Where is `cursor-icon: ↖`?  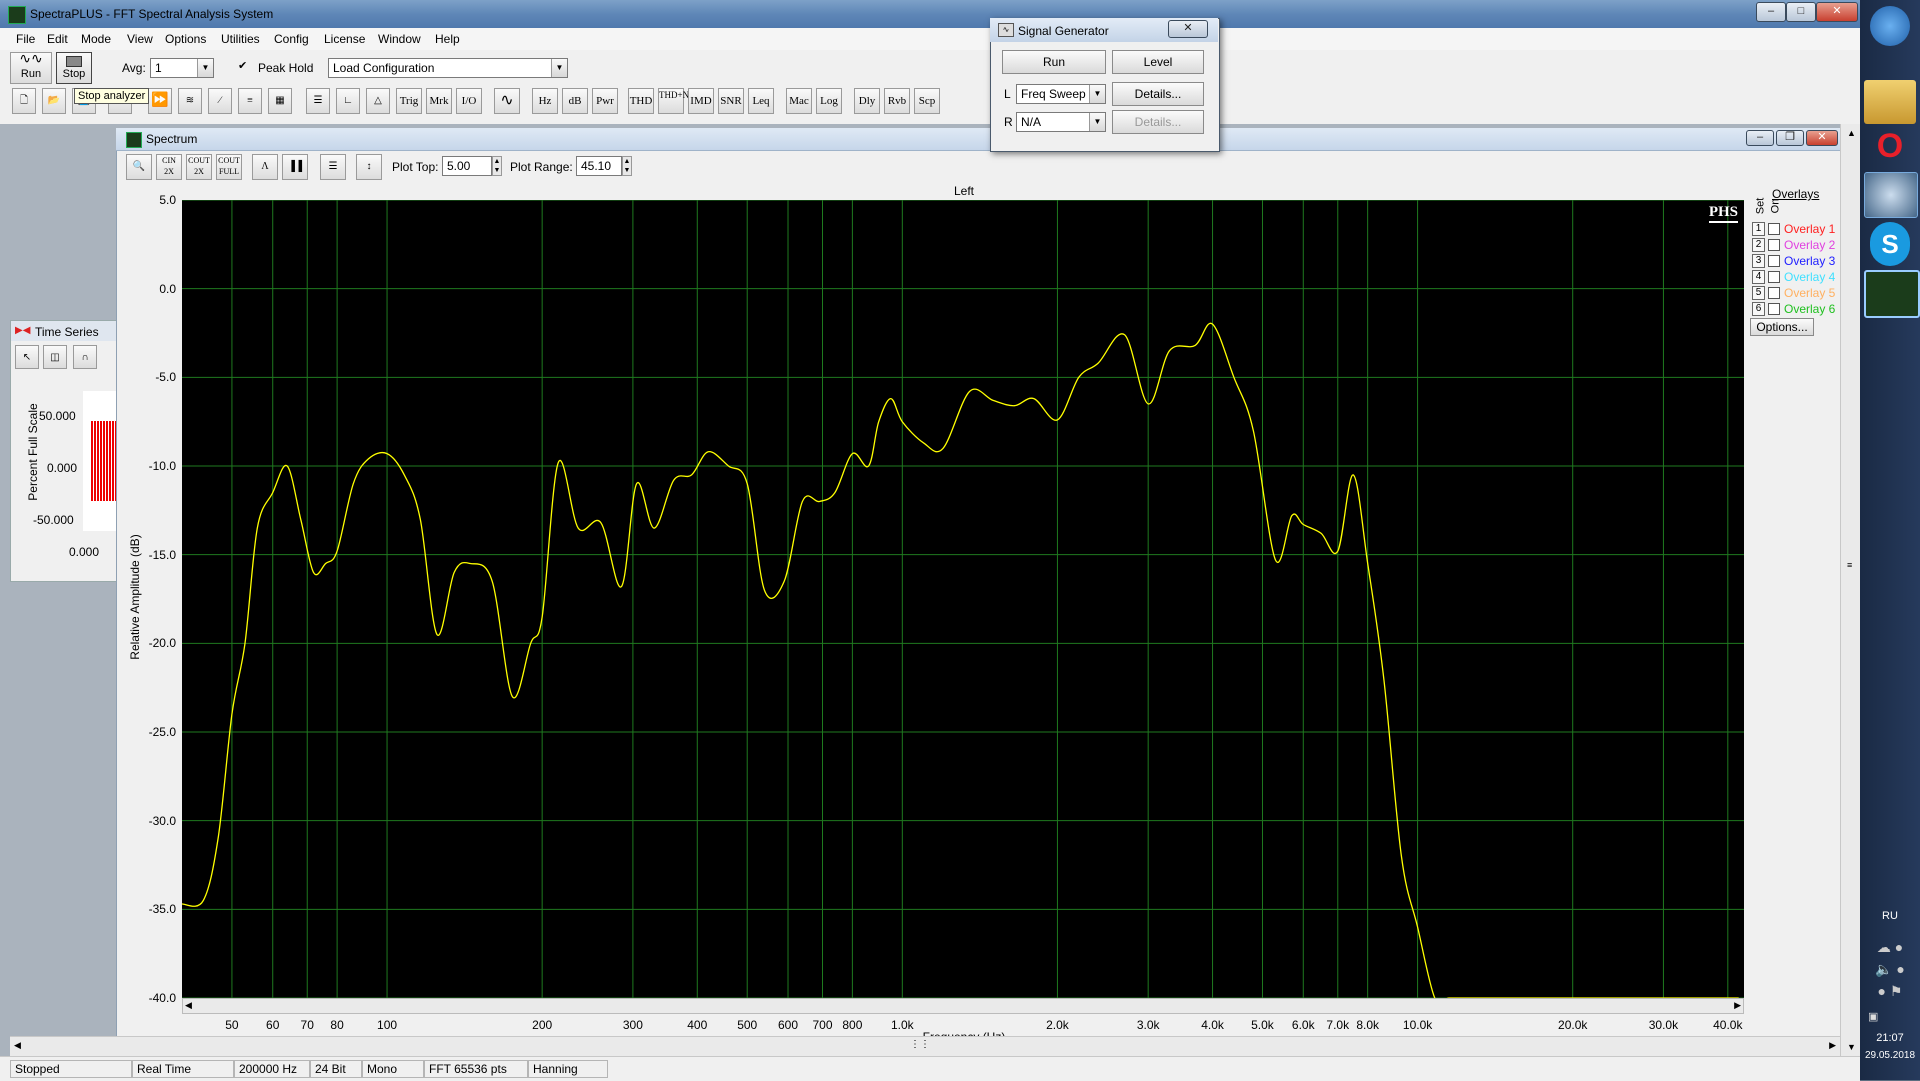 cursor-icon: ↖ is located at coordinates (27, 357).